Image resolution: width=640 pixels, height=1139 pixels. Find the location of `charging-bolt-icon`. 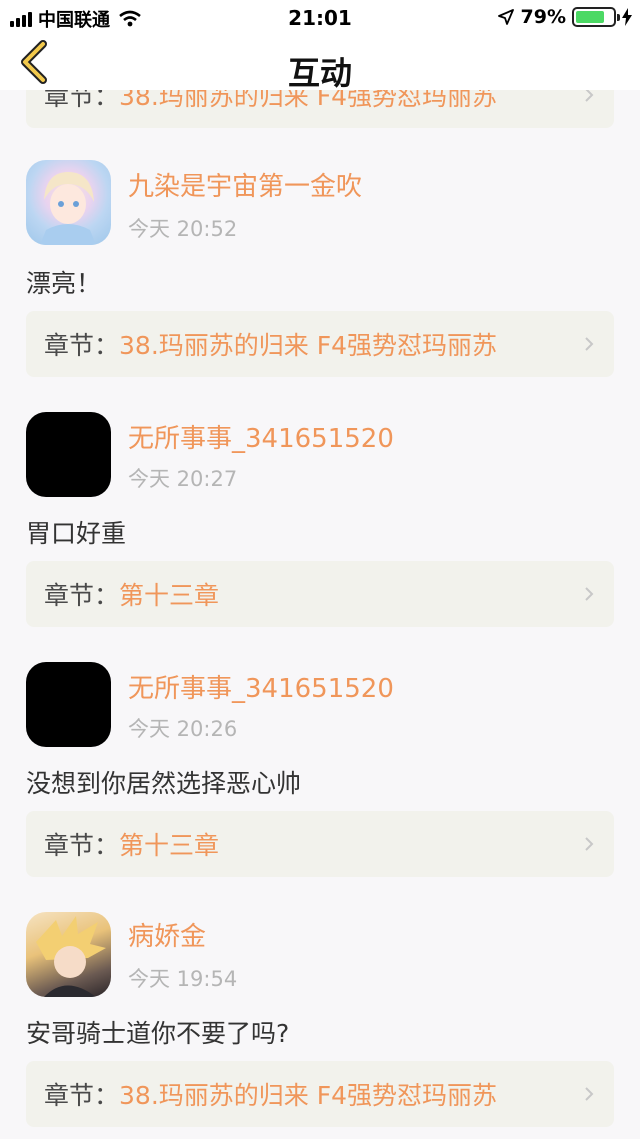

charging-bolt-icon is located at coordinates (627, 17).